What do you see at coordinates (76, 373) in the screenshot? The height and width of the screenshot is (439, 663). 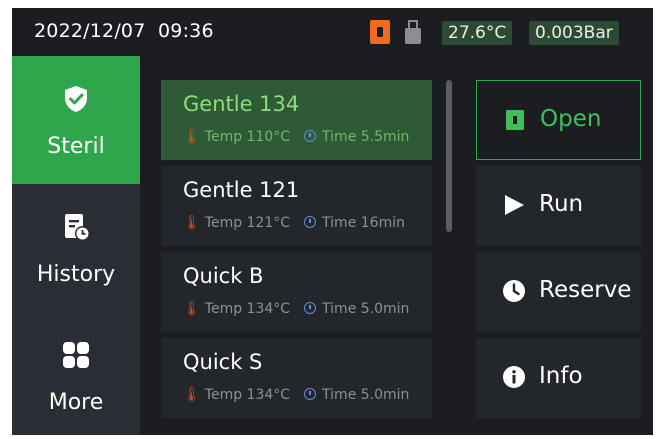 I see `sidebar-item-more: More` at bounding box center [76, 373].